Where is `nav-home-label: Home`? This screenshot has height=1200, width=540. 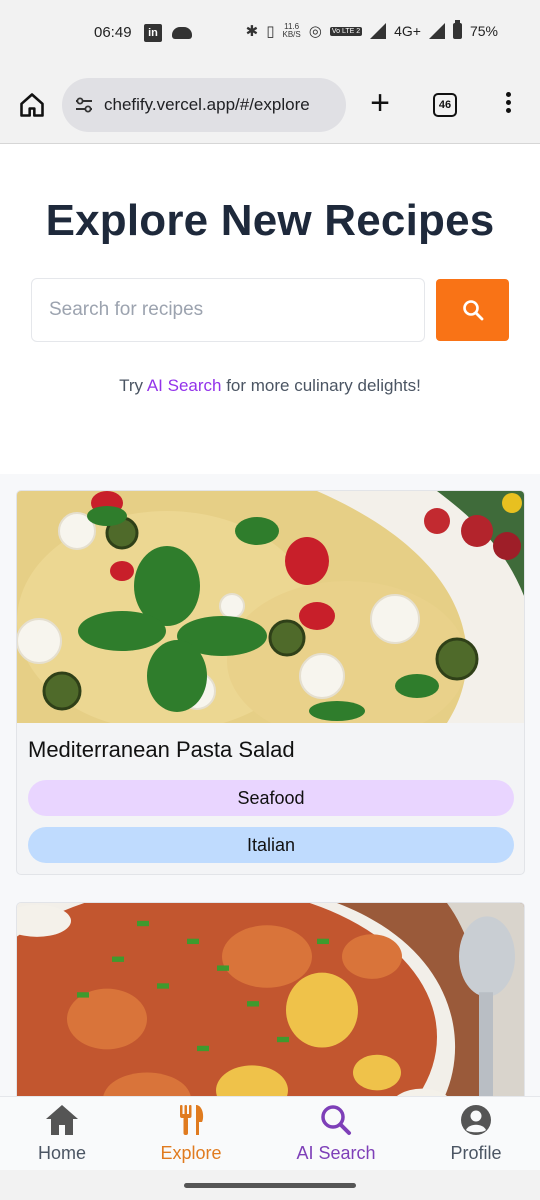
nav-home-label: Home is located at coordinates (61, 1153).